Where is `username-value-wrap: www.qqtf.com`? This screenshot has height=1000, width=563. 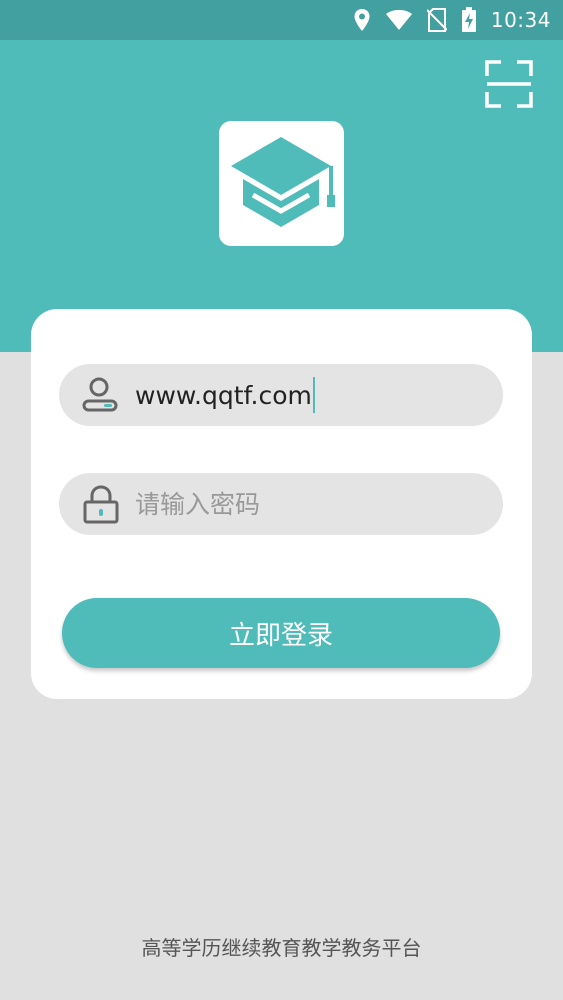 username-value-wrap: www.qqtf.com is located at coordinates (225, 395).